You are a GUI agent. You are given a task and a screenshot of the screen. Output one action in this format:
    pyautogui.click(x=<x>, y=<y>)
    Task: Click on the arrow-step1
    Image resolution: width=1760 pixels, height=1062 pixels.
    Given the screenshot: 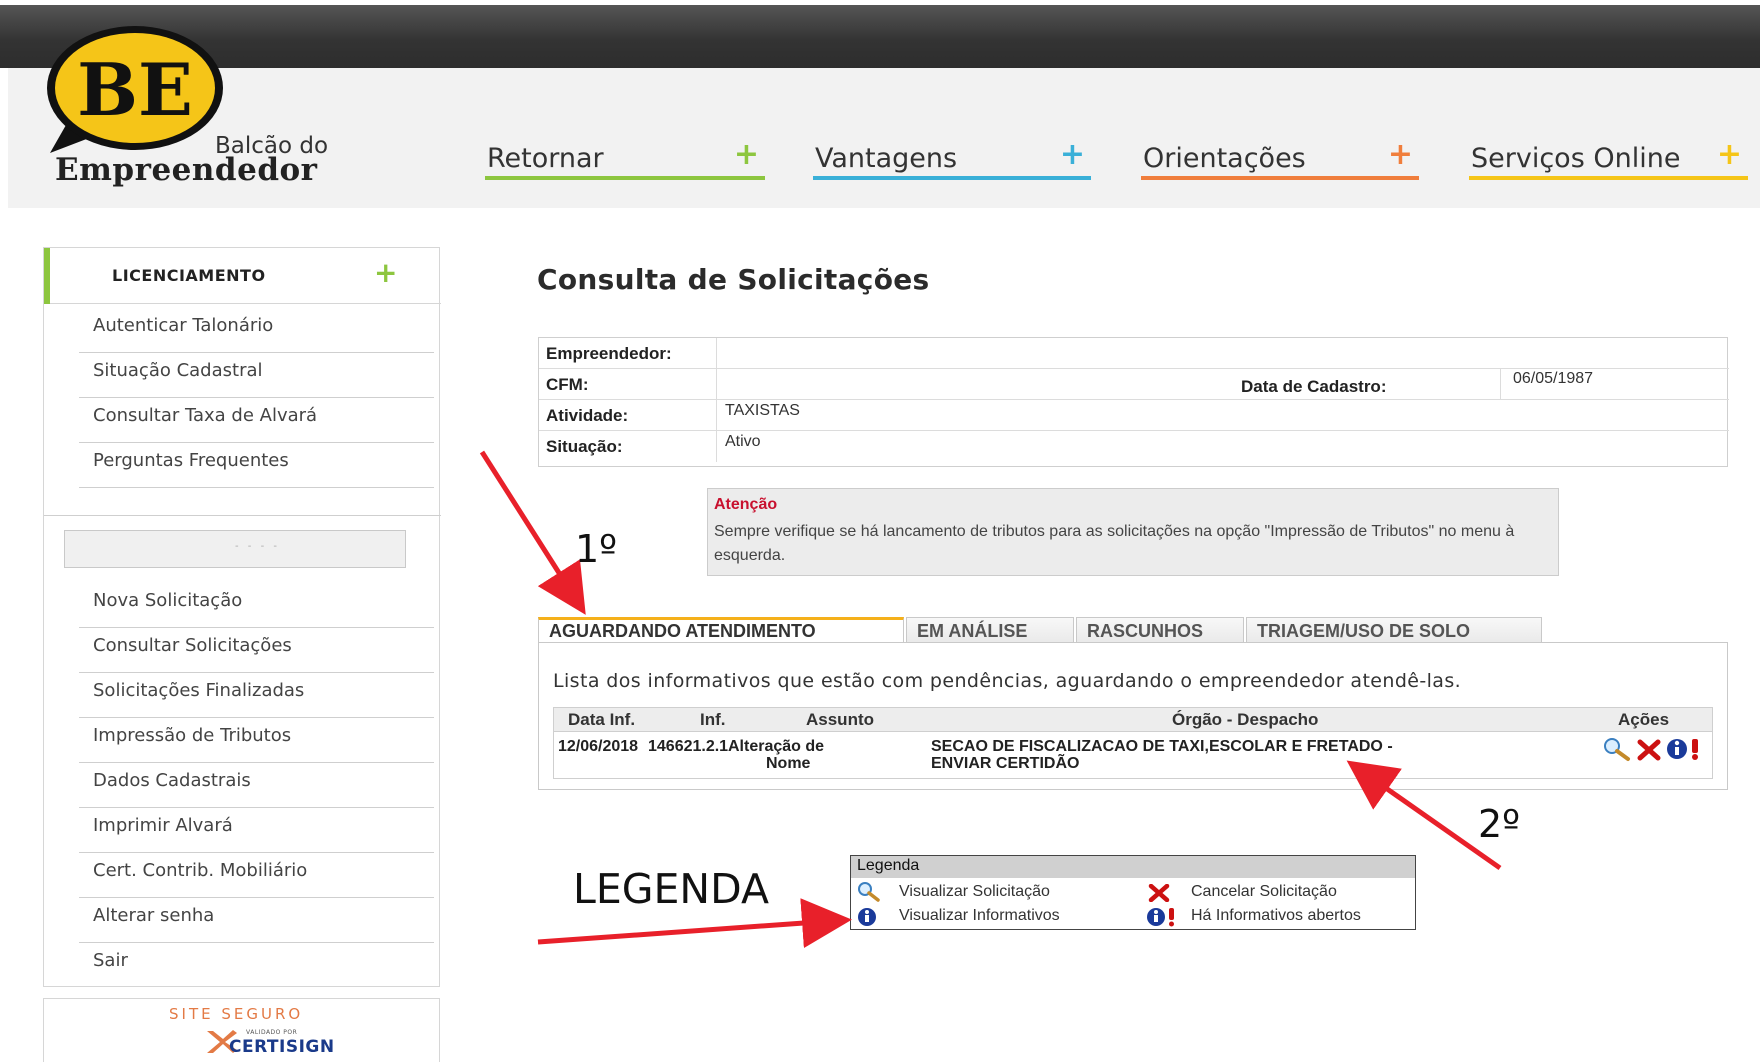 What is the action you would take?
    pyautogui.click(x=532, y=532)
    